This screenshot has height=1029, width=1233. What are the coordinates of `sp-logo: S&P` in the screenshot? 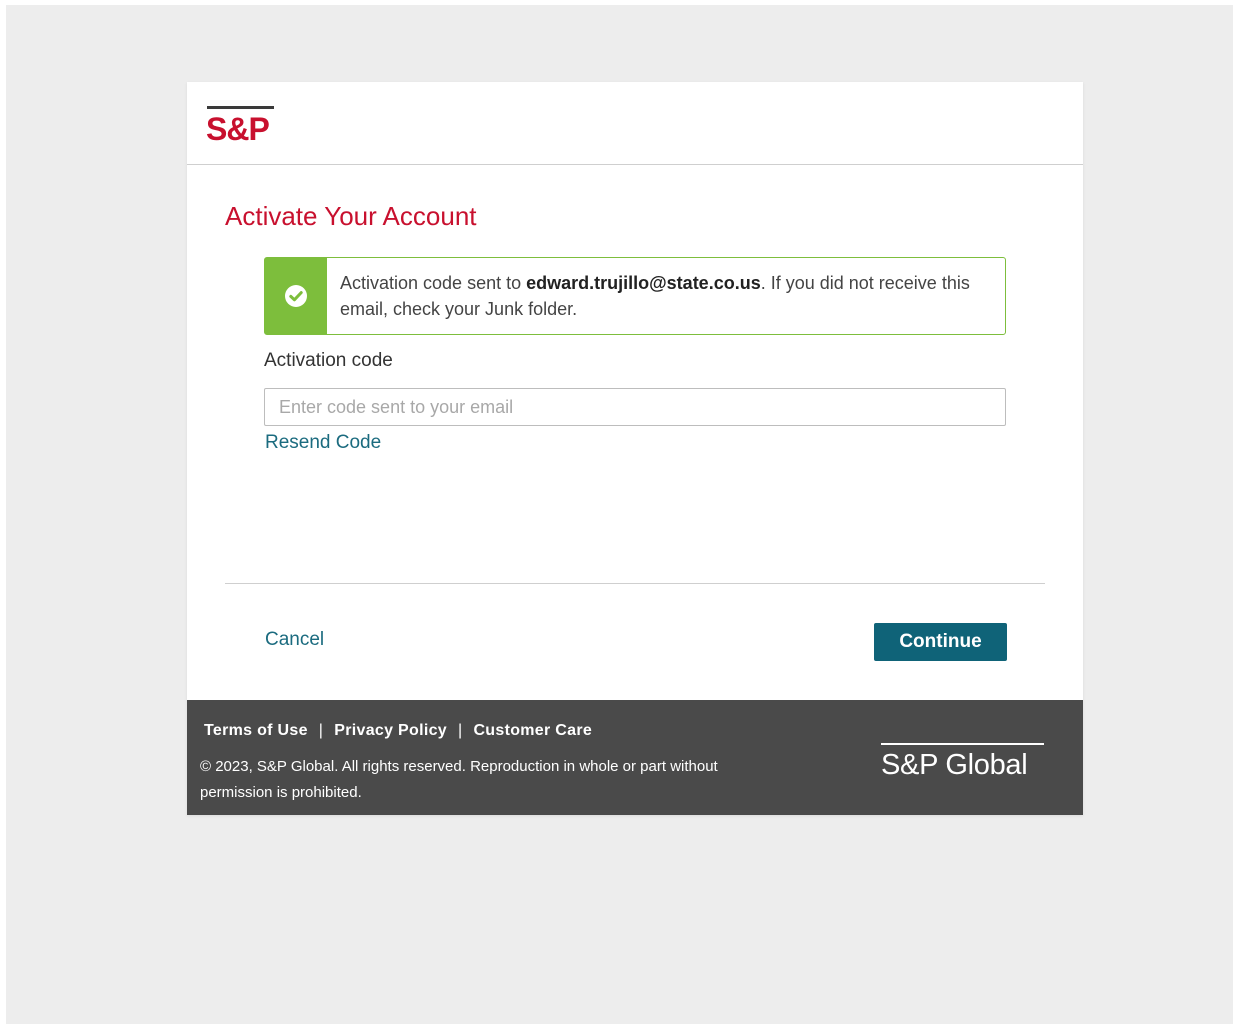 It's located at (238, 129).